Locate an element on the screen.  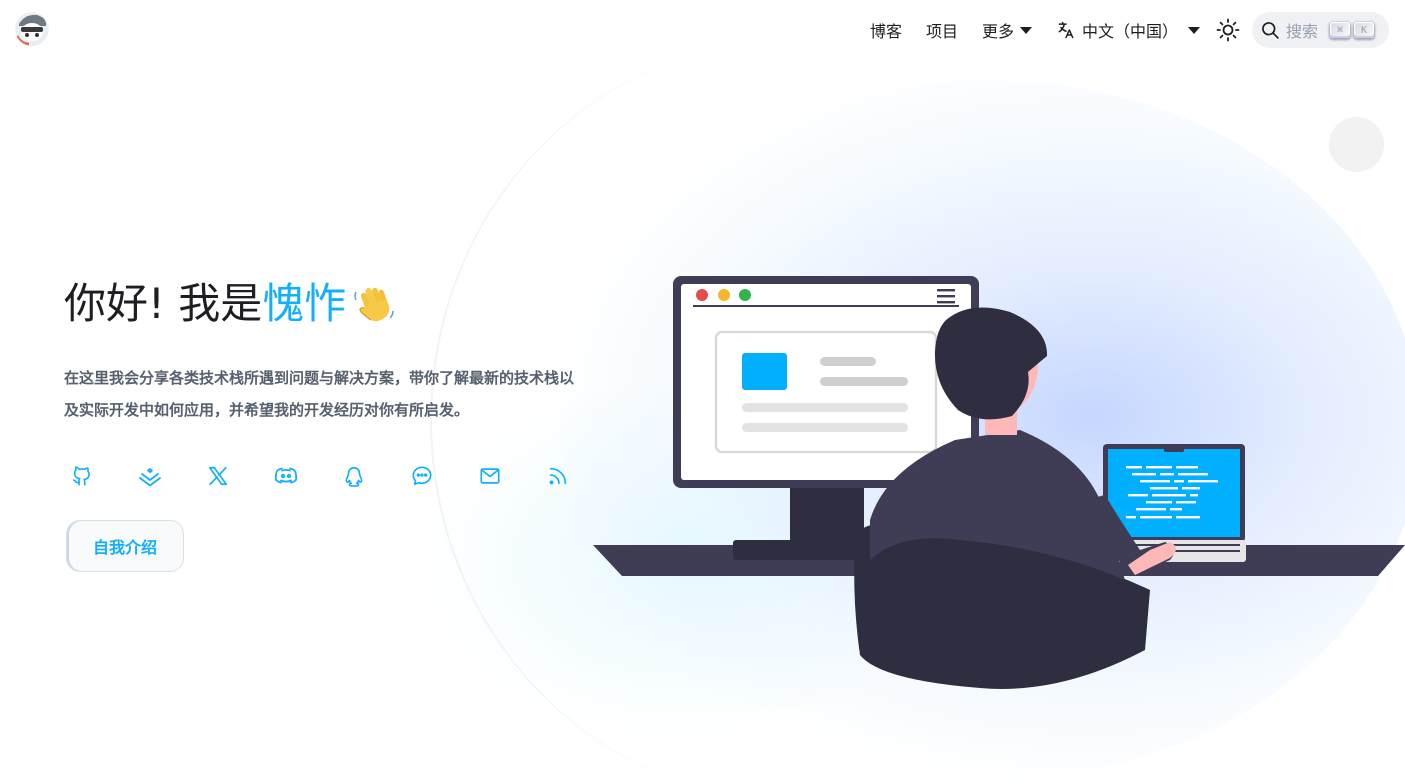
nav-dropdown-more: 更多 is located at coordinates (1007, 30).